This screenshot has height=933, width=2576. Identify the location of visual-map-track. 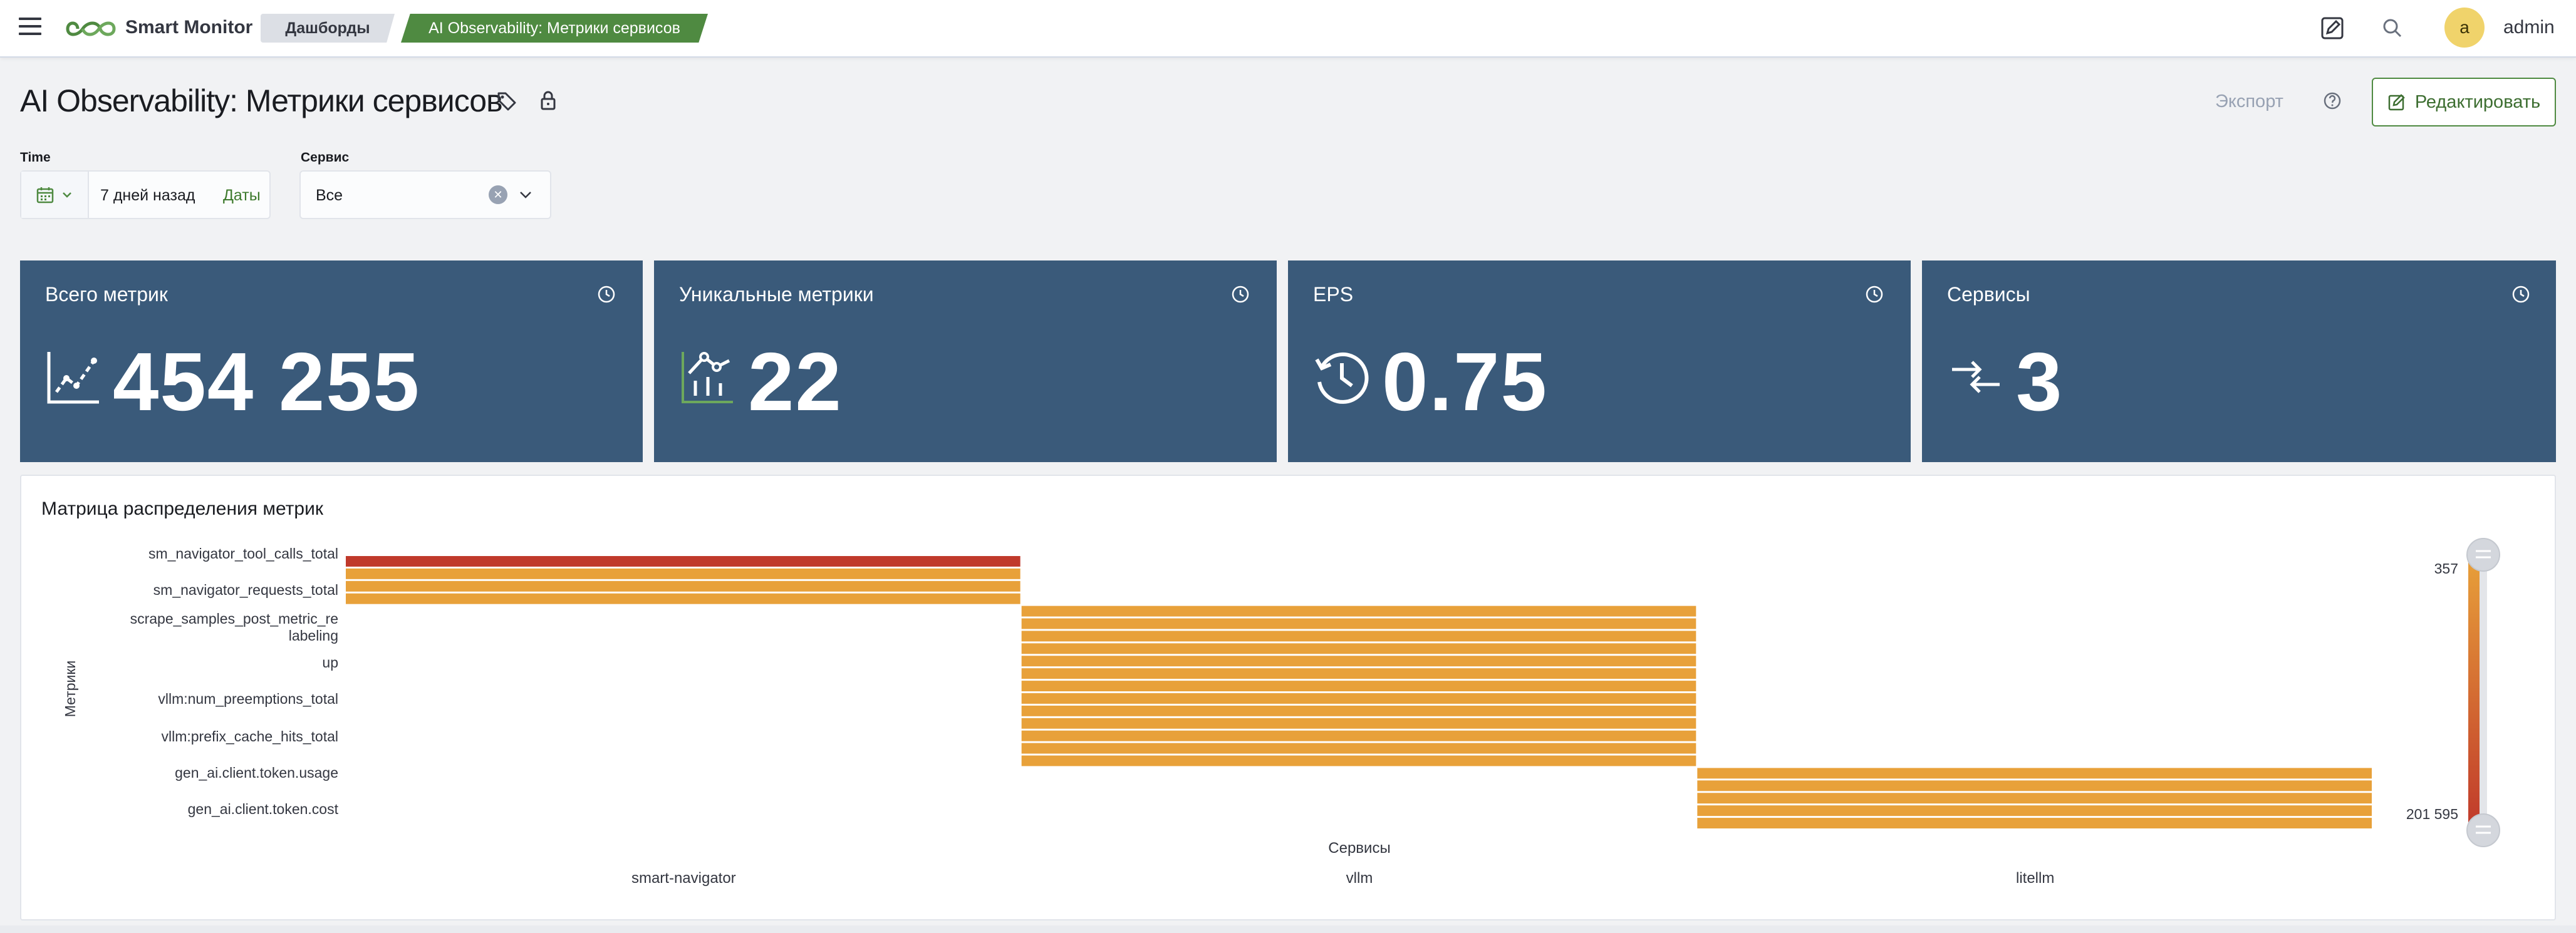
(2483, 692).